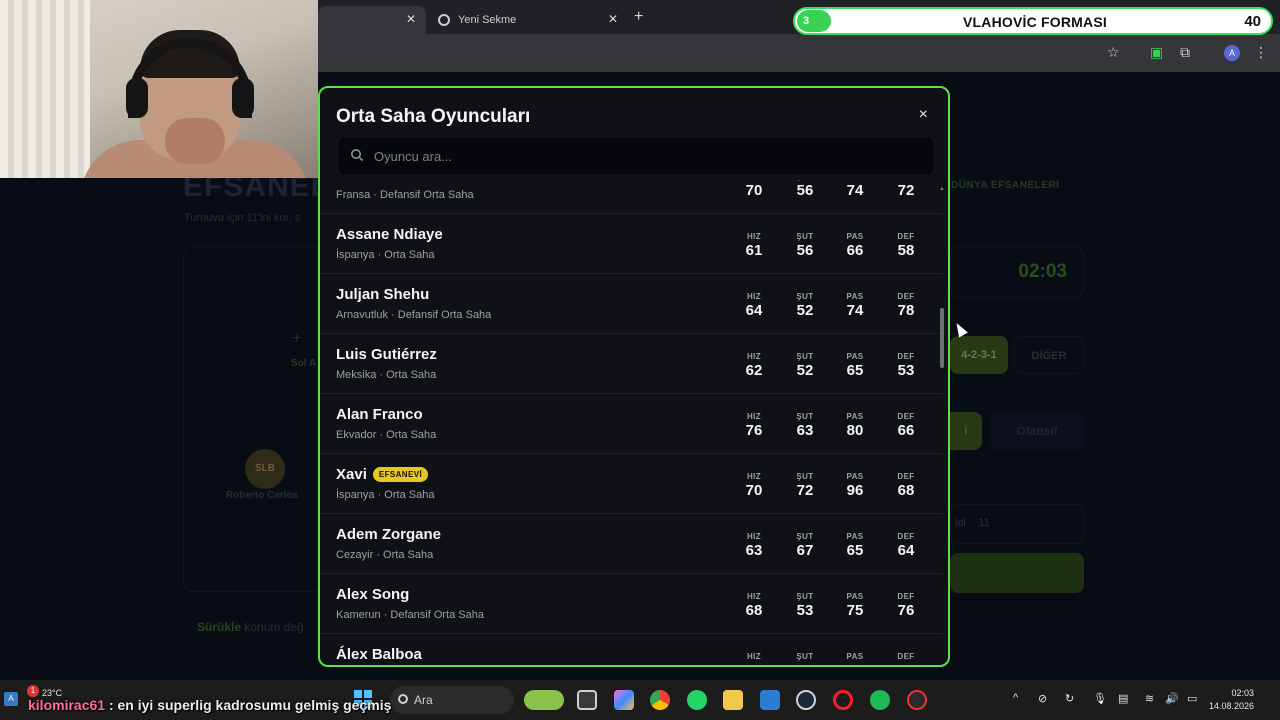 The height and width of the screenshot is (720, 1280). What do you see at coordinates (624, 700) in the screenshot?
I see `copilot-icon` at bounding box center [624, 700].